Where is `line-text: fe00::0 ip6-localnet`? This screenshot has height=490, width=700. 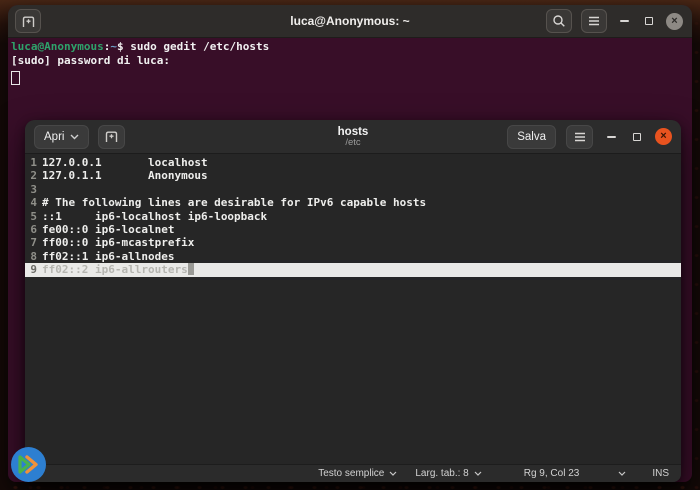 line-text: fe00::0 ip6-localnet is located at coordinates (108, 230).